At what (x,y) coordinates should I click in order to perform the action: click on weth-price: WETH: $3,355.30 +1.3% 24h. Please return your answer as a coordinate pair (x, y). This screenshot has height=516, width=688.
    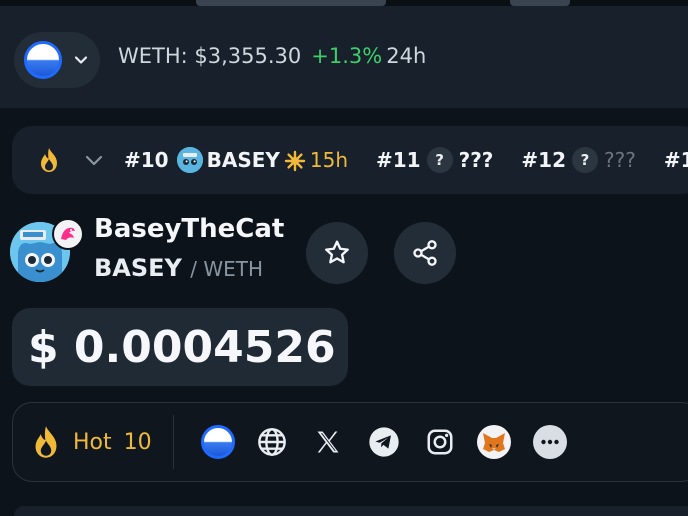
    Looking at the image, I should click on (272, 56).